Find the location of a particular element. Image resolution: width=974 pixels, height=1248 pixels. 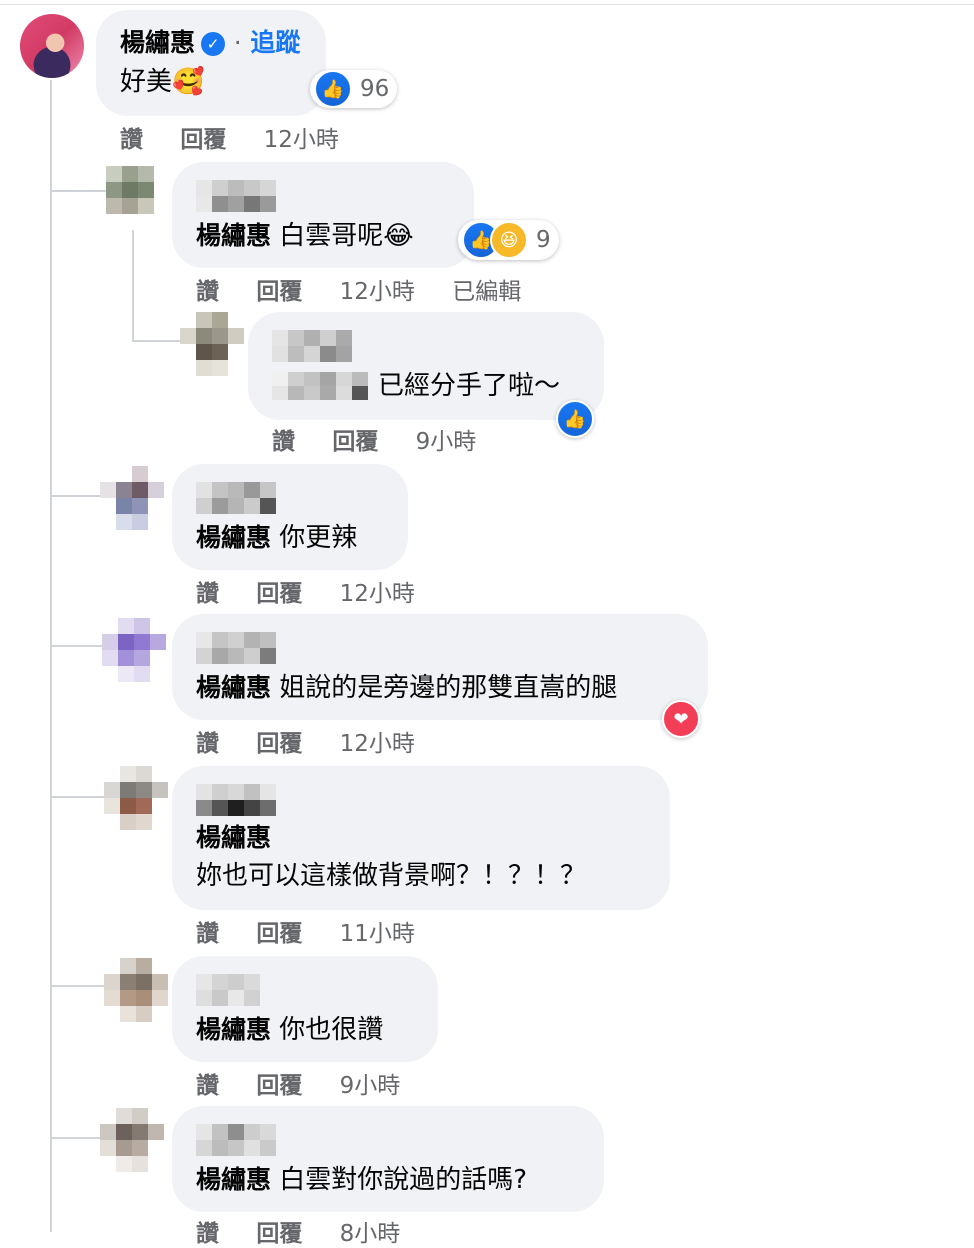

comment-text: 好美🥰 is located at coordinates (162, 82).